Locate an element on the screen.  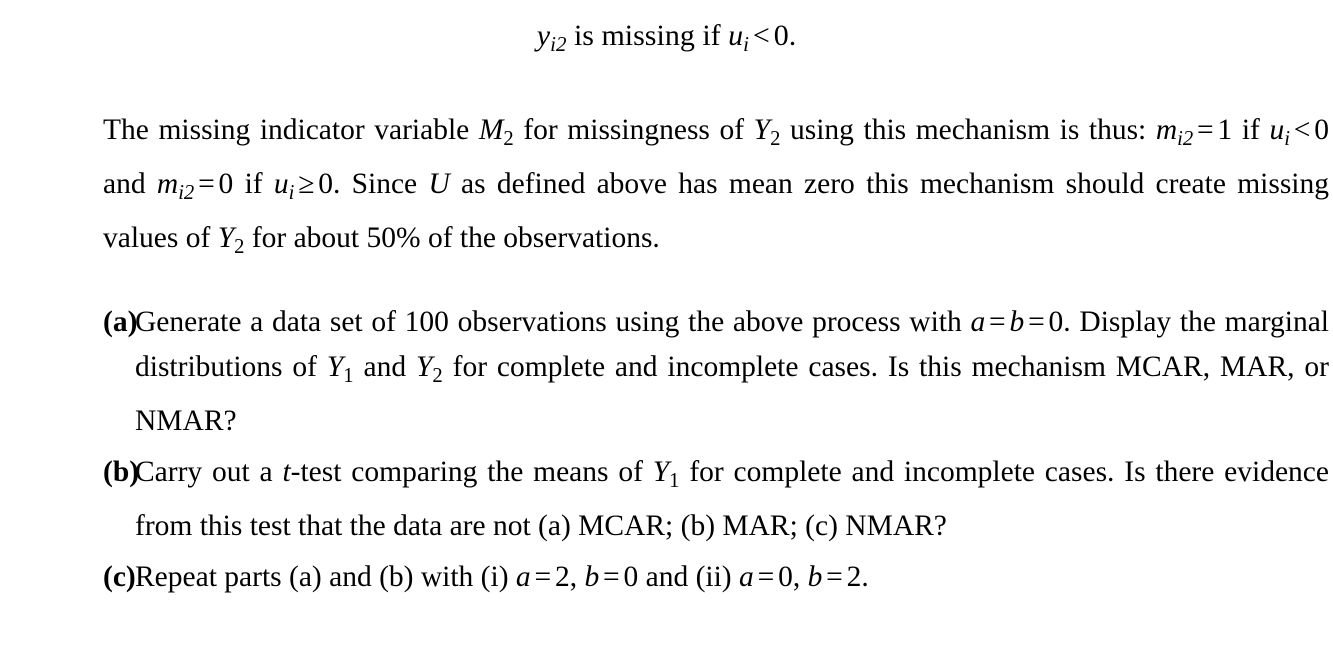
list-marker-c: (c) is located at coordinates (119, 576).